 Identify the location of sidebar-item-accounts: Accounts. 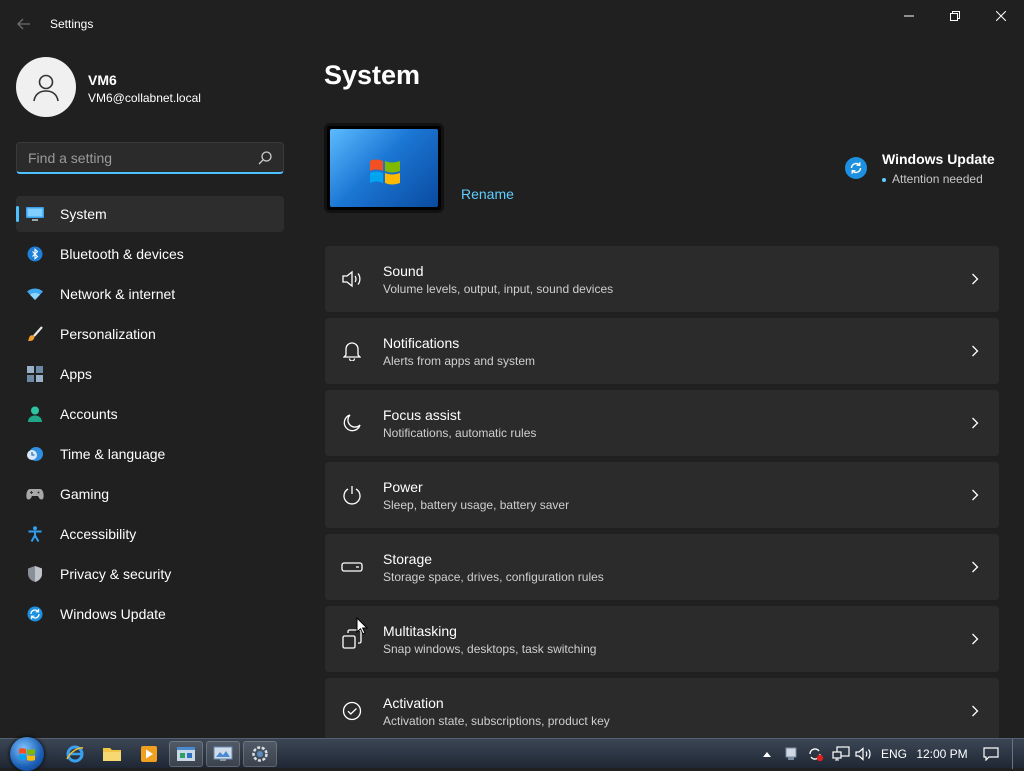
(150, 414).